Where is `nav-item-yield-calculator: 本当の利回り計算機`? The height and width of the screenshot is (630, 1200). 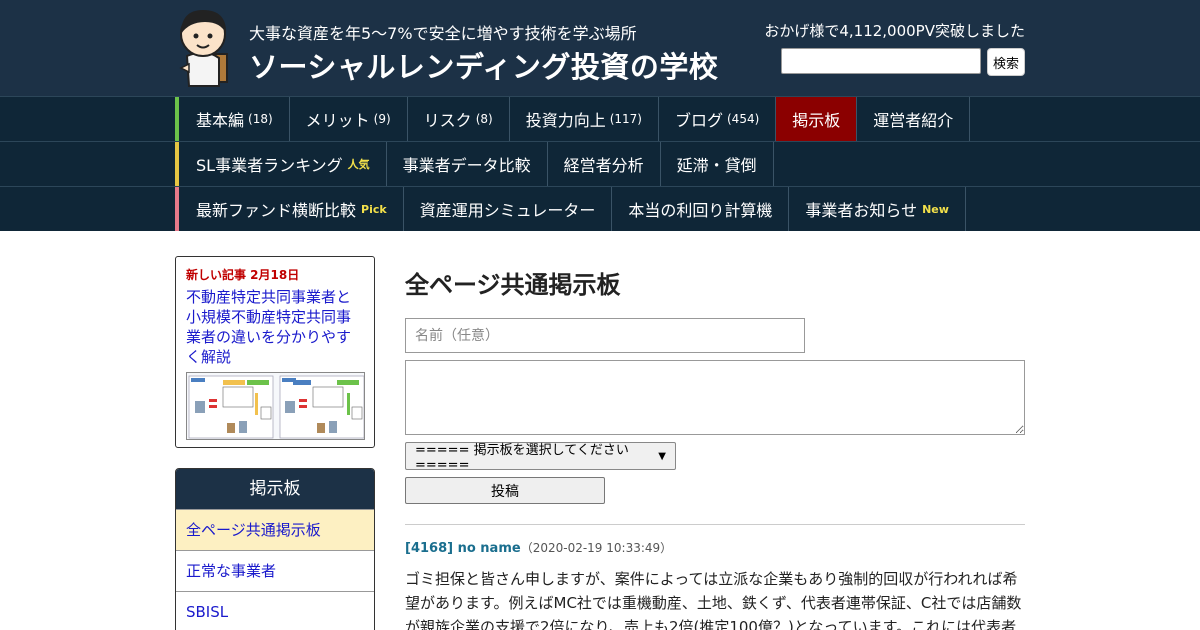 nav-item-yield-calculator: 本当の利回り計算機 is located at coordinates (701, 209).